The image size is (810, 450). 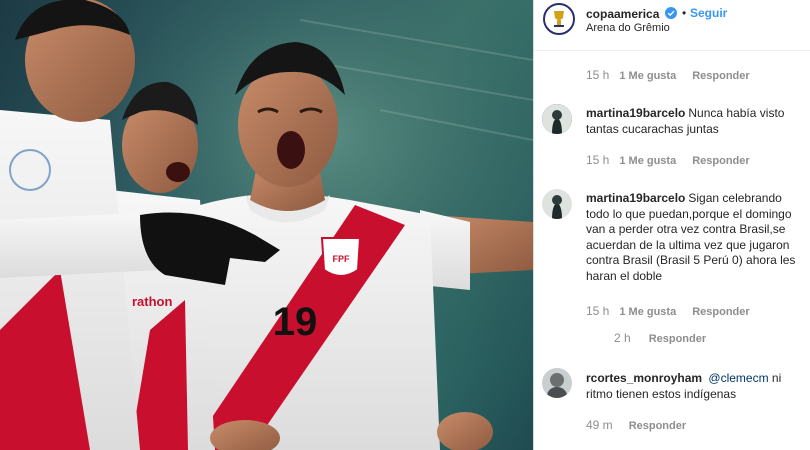 What do you see at coordinates (738, 378) in the screenshot?
I see `comment-mention: @clemecm` at bounding box center [738, 378].